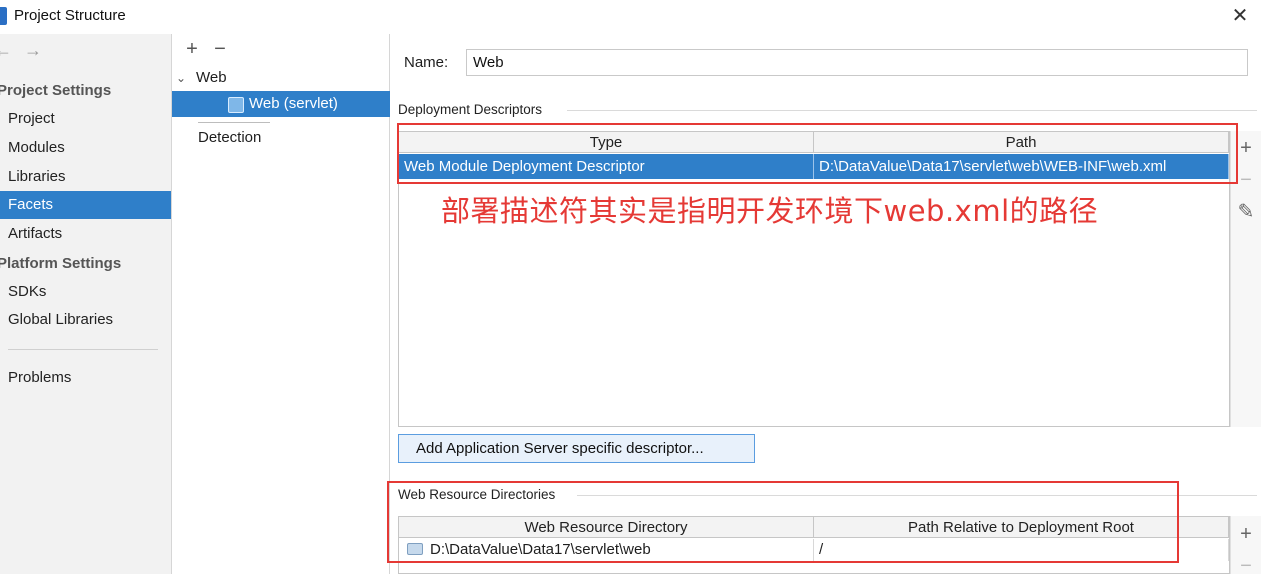 The height and width of the screenshot is (574, 1261). What do you see at coordinates (70, 15) in the screenshot?
I see `window-title: Project Structure` at bounding box center [70, 15].